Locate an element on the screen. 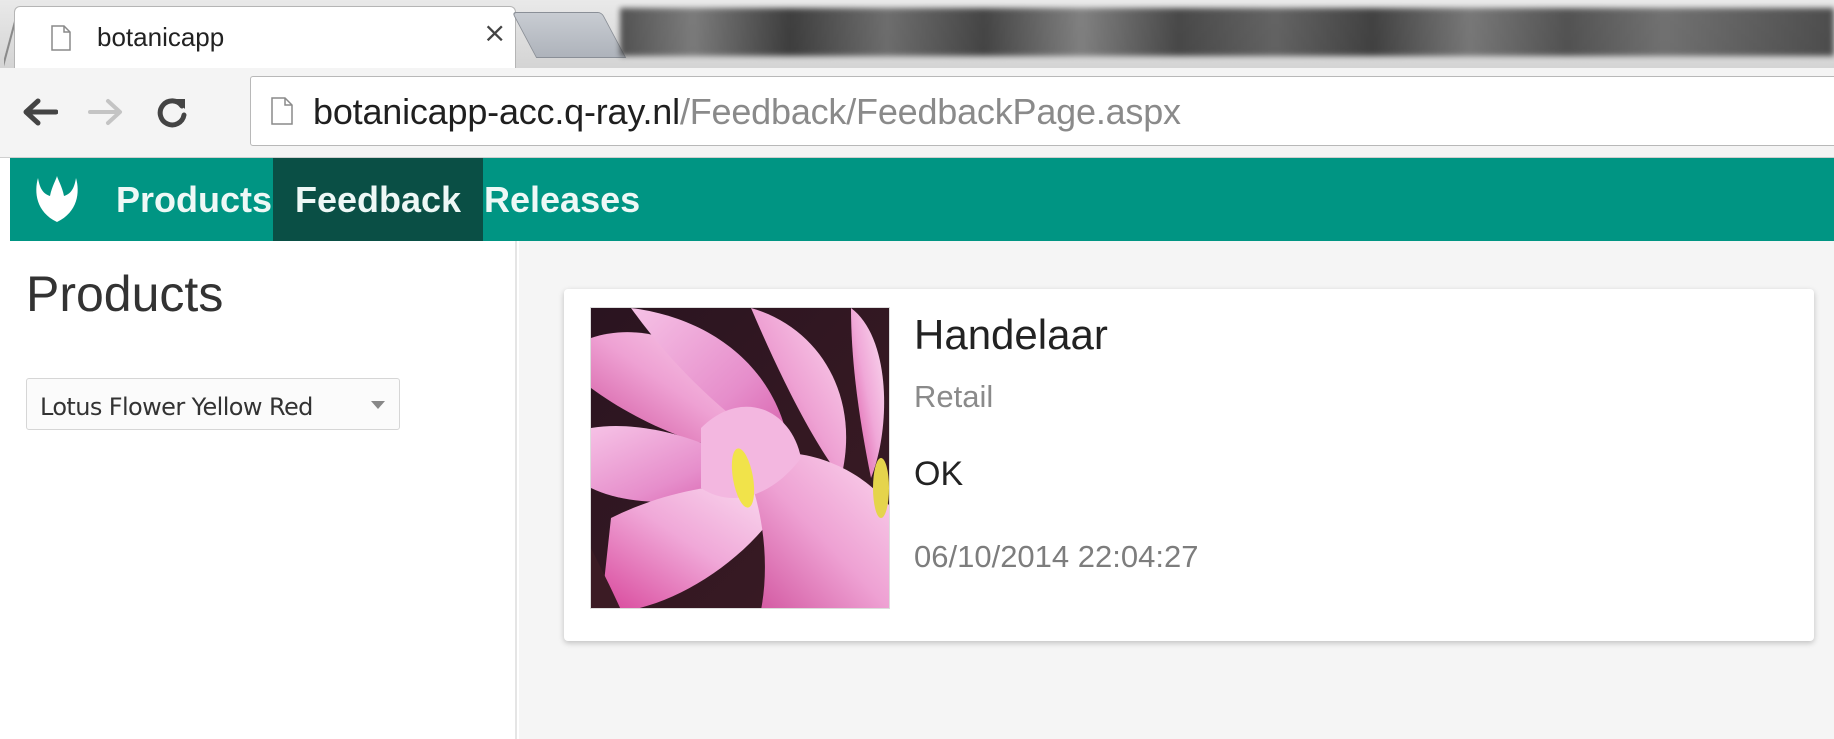  product-select-value: Lotus Flower Yellow Red is located at coordinates (176, 407).